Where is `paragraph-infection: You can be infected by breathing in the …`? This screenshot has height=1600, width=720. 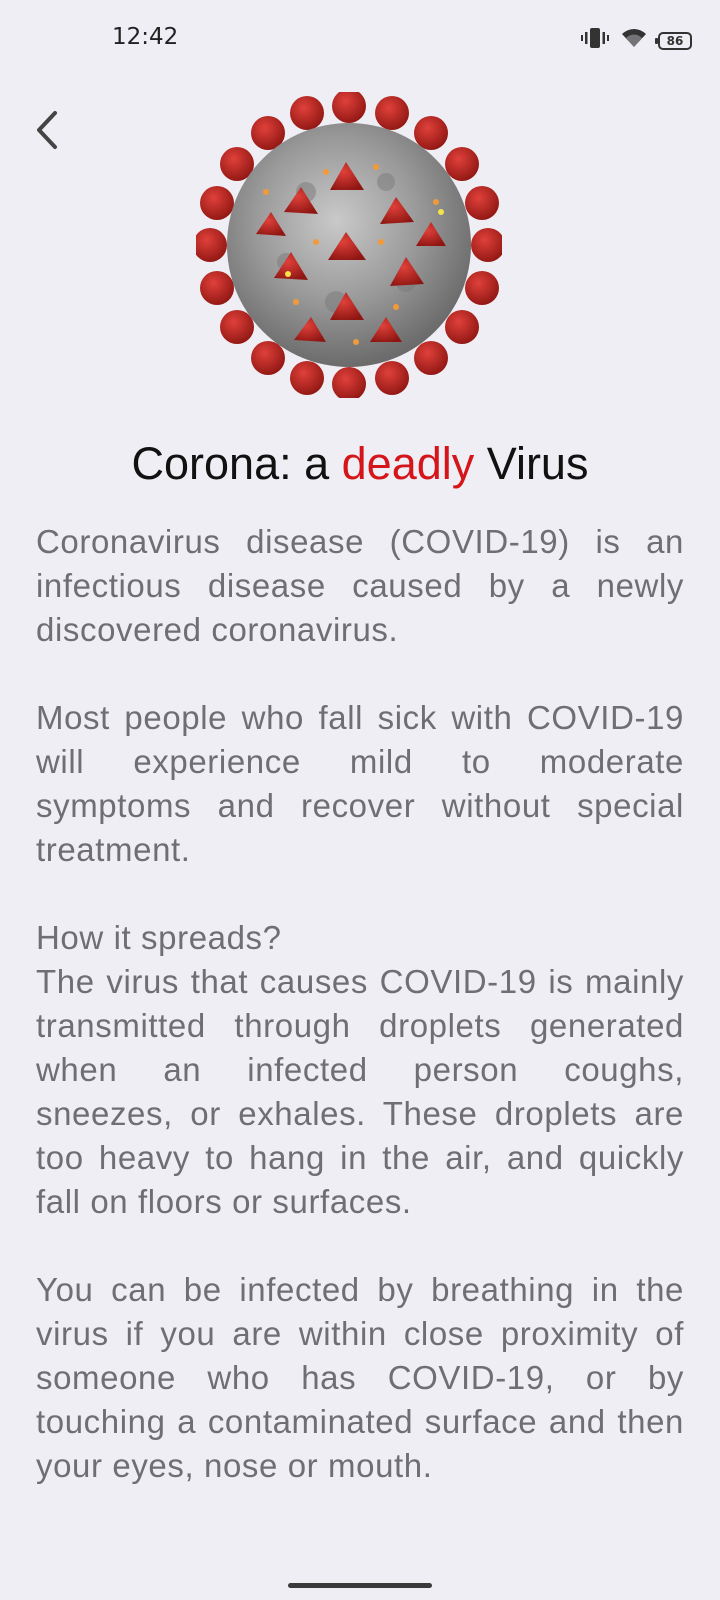
paragraph-infection: You can be infected by breathing in the … is located at coordinates (360, 1377).